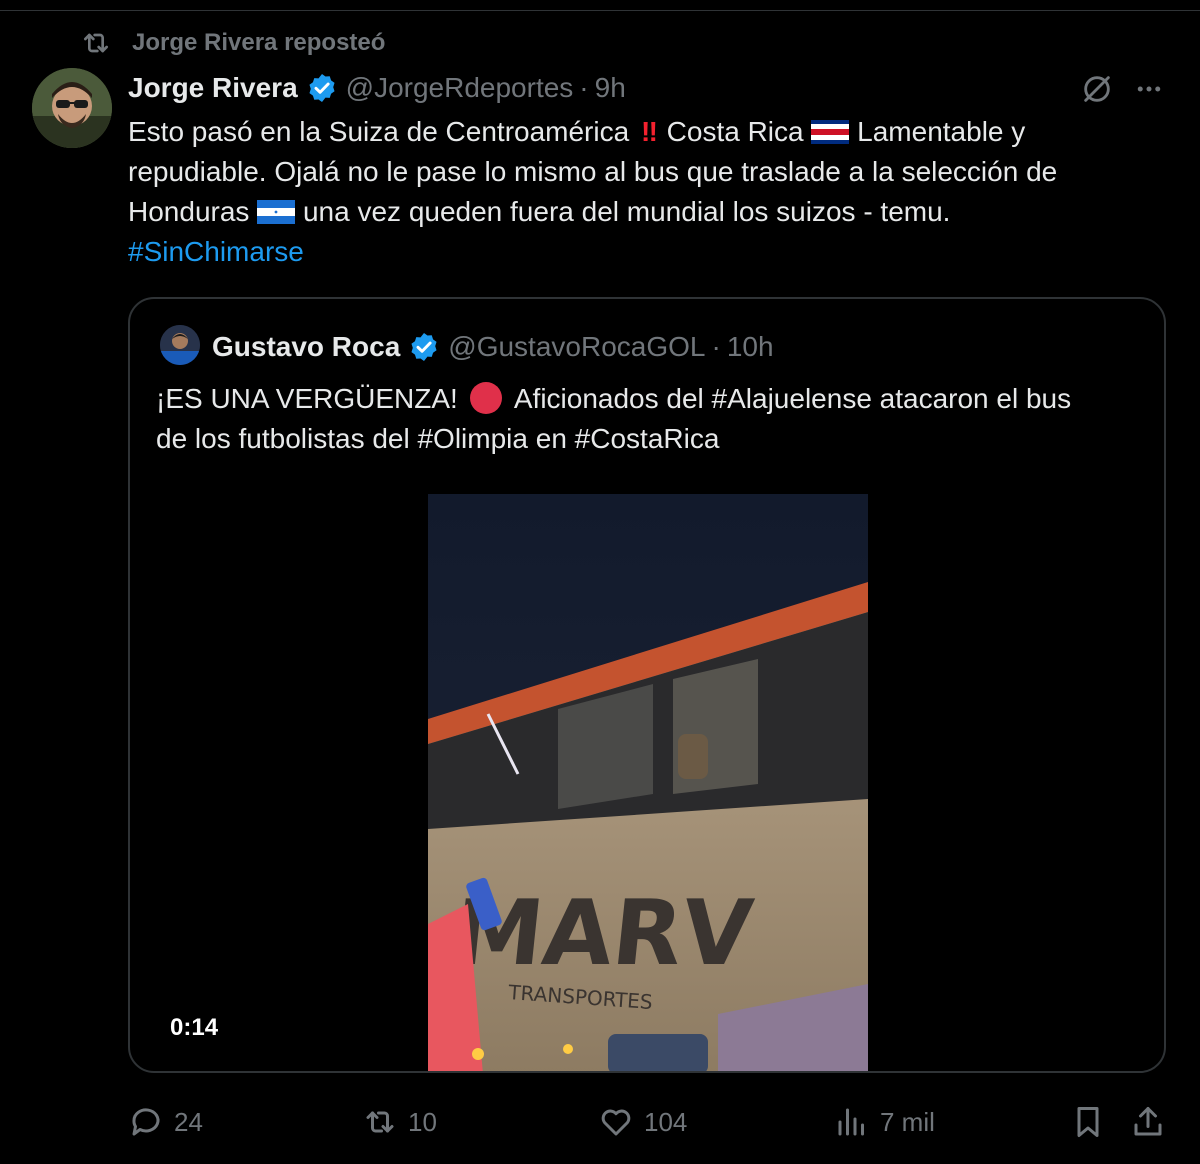 The height and width of the screenshot is (1164, 1200). What do you see at coordinates (642, 1122) in the screenshot?
I see `like-button: 104` at bounding box center [642, 1122].